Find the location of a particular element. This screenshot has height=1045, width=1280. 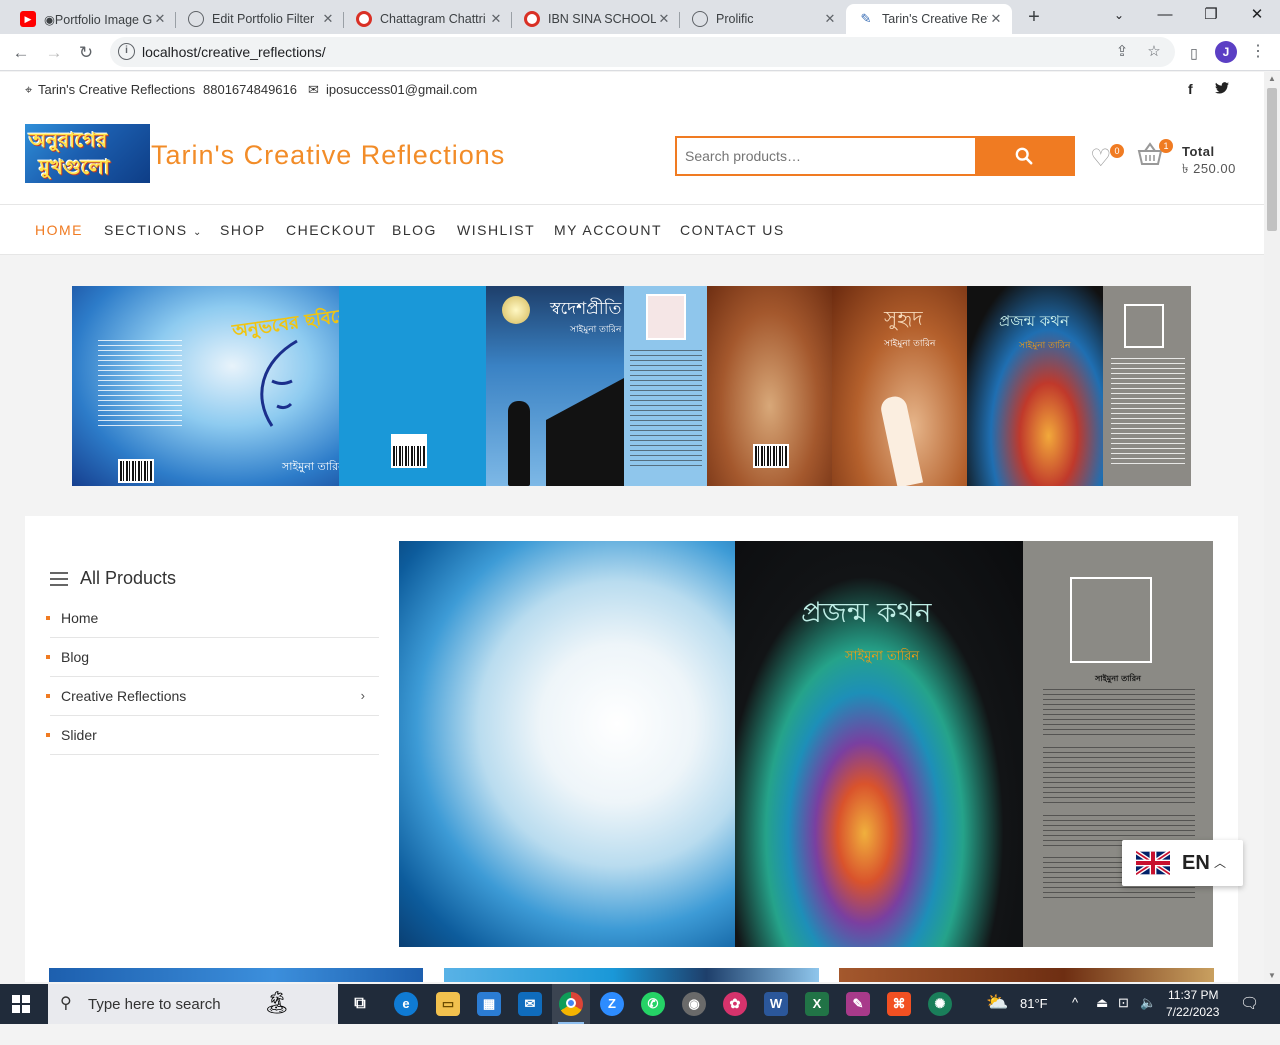

category-heading-text: All Products is located at coordinates (128, 578).